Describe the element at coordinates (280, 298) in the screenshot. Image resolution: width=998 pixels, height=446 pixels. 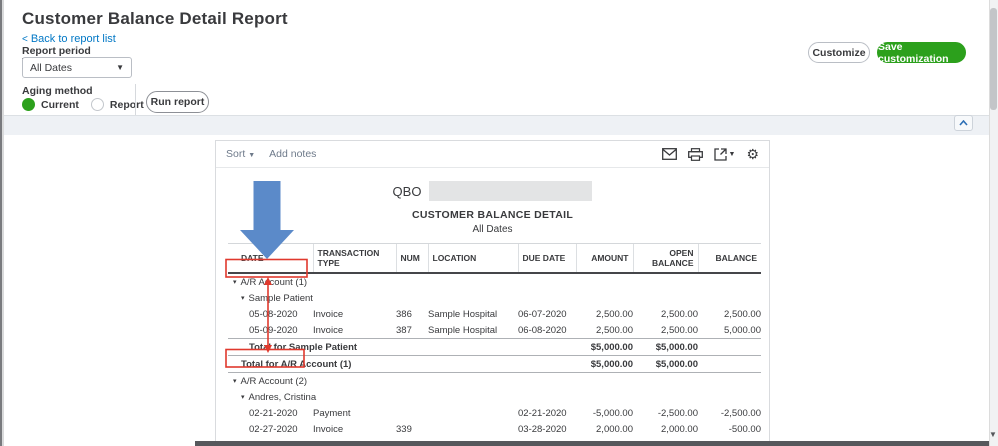
I see `row-label: Sample Patient` at that location.